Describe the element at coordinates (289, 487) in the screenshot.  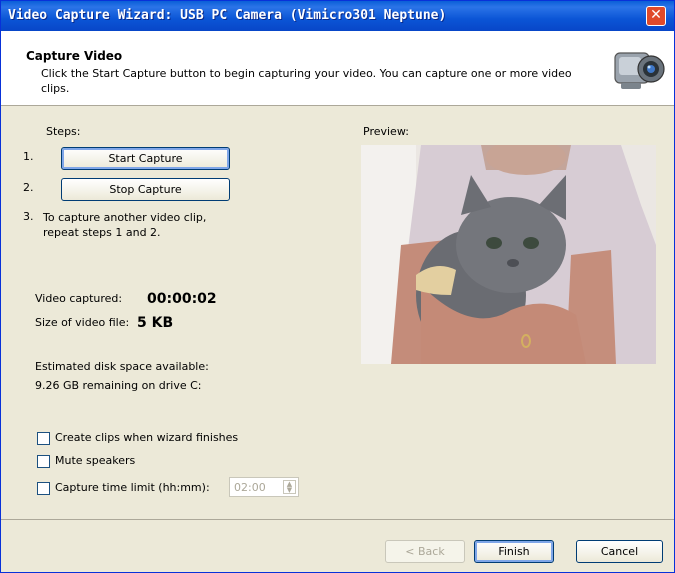
I see `spin-arrows-icon: ▲ ▼` at that location.